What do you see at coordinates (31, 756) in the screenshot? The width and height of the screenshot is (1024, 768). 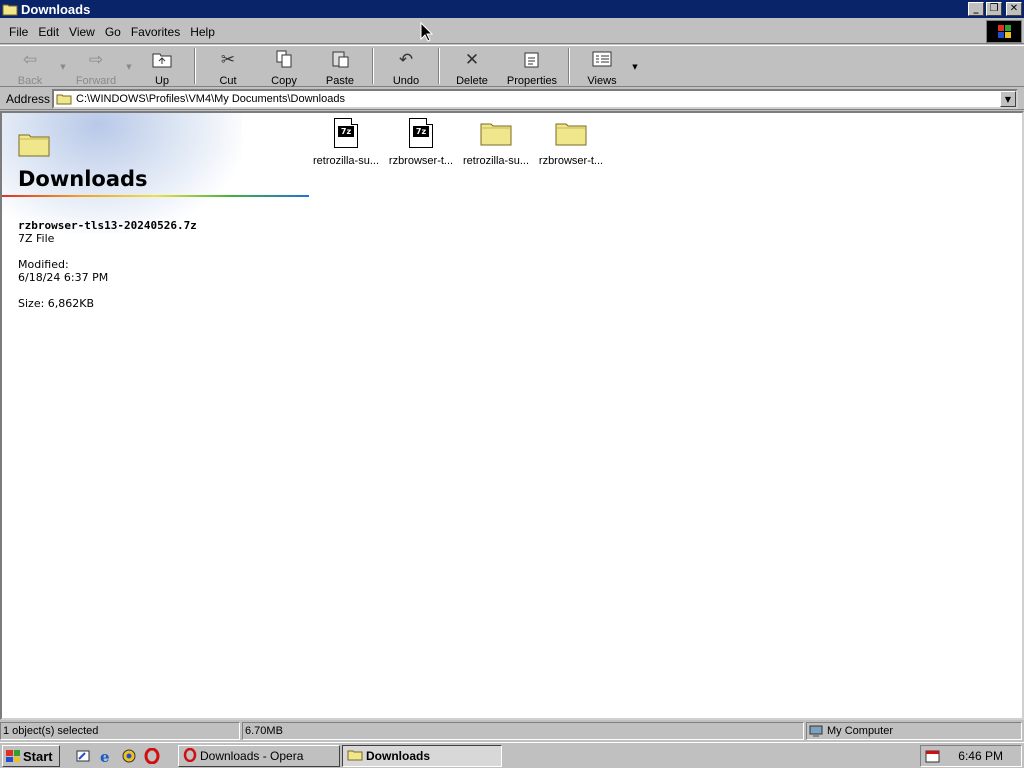 I see `start-button: Start` at bounding box center [31, 756].